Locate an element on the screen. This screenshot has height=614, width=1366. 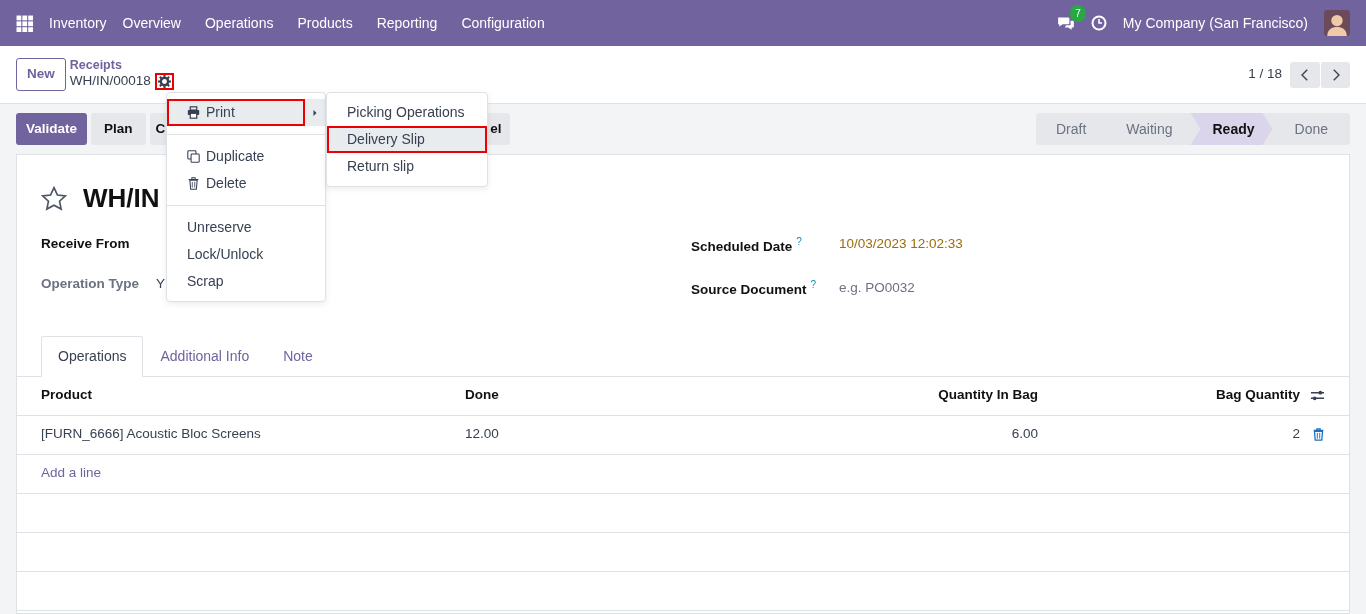
menu-item: Picking Operations is located at coordinates (407, 112).